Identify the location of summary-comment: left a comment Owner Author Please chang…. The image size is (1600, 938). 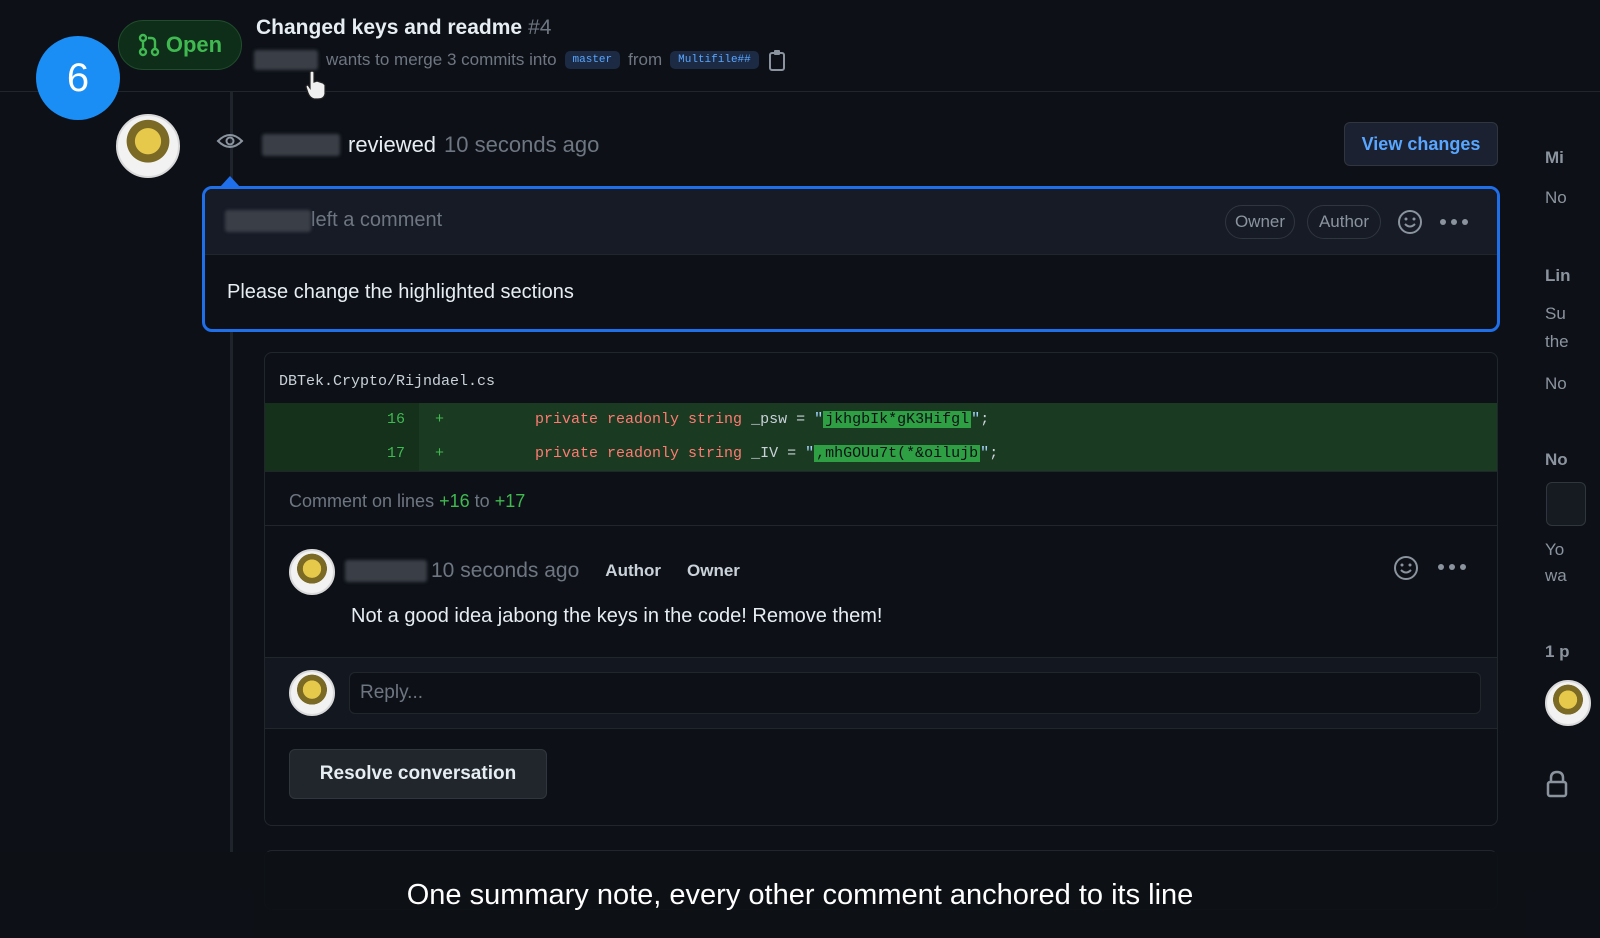
(851, 259).